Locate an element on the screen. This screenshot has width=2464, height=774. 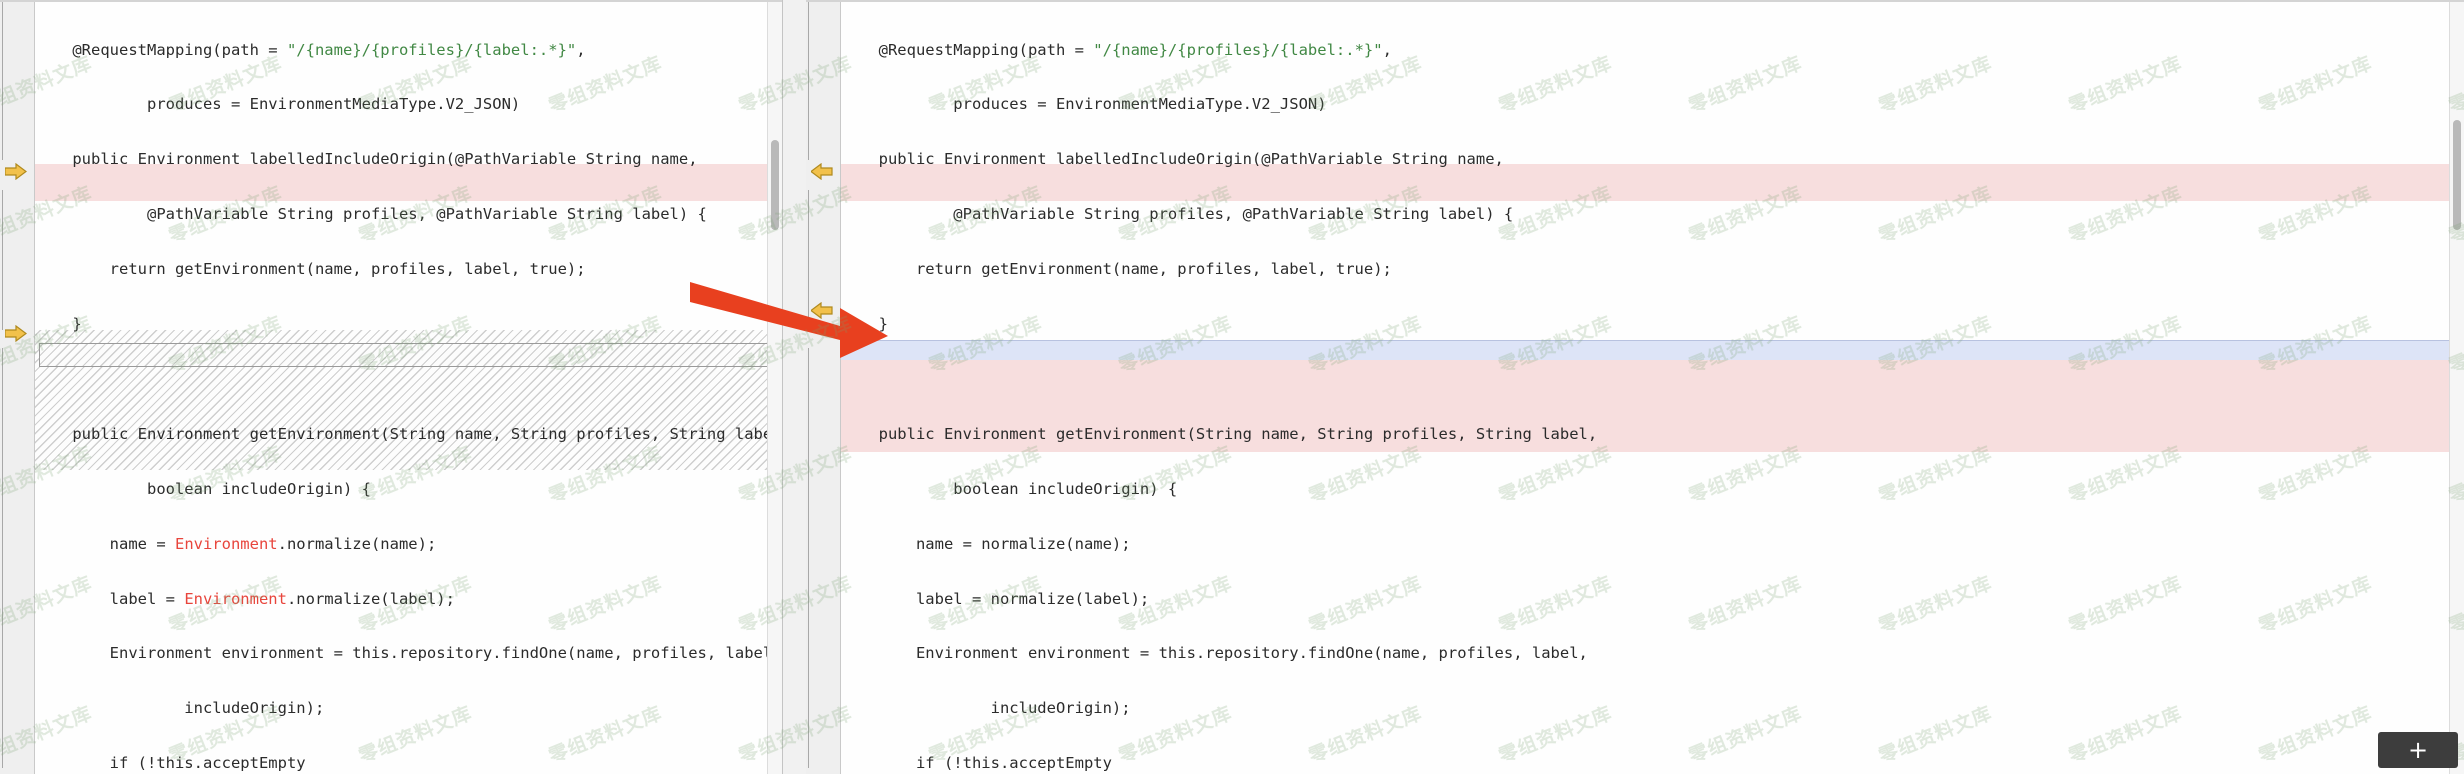
code-line-changed: name = normalize(name); is located at coordinates (986, 543).